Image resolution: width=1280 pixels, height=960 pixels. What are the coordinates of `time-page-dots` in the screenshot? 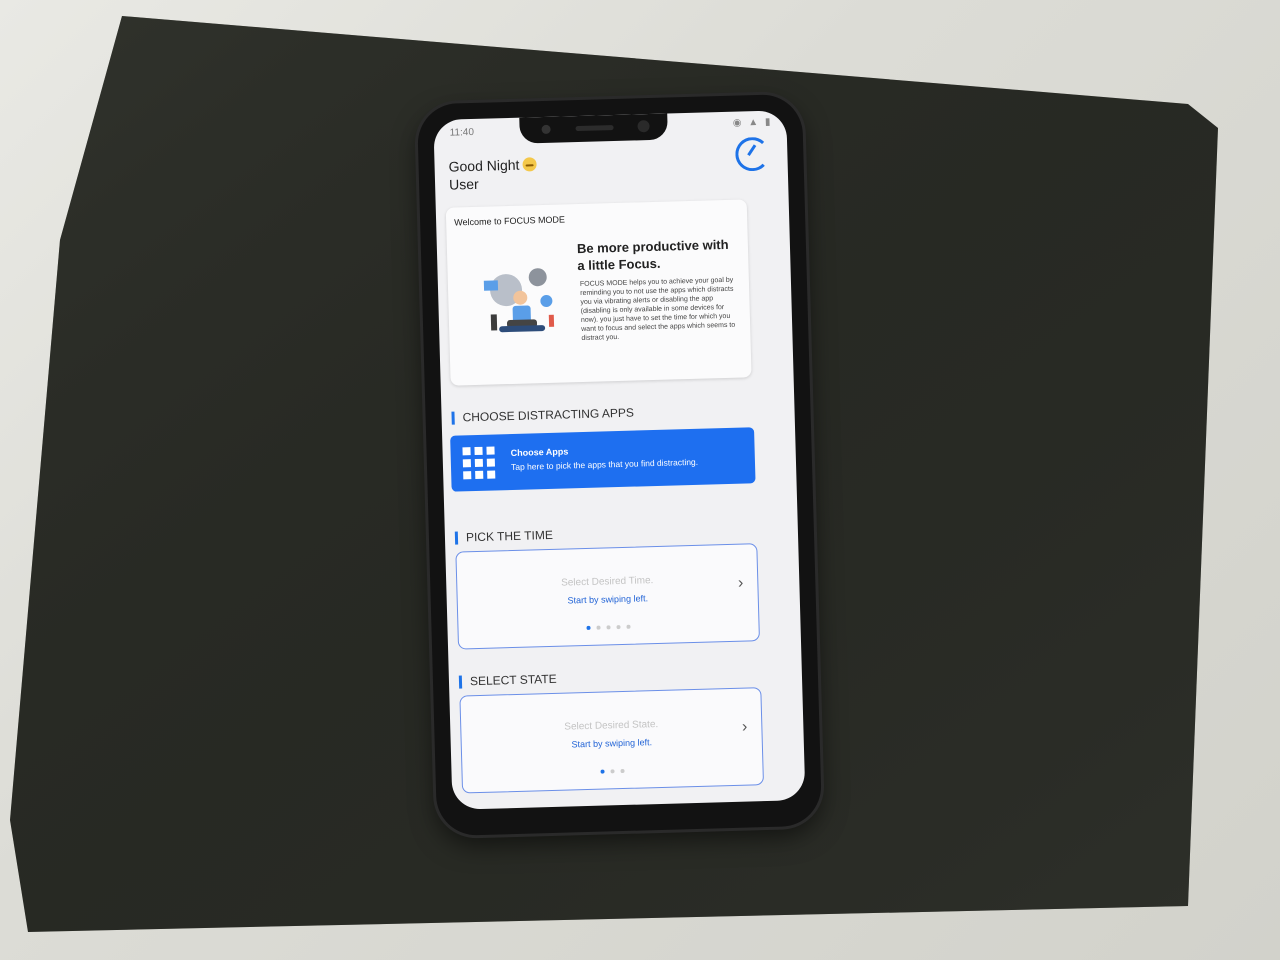 It's located at (608, 625).